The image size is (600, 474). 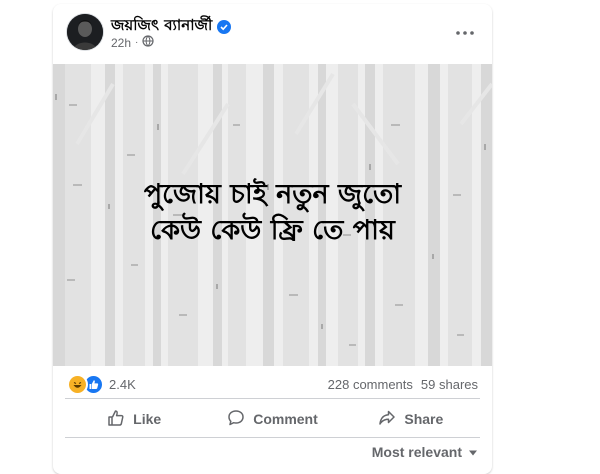 I want to click on haha-reaction-icon, so click(x=77, y=384).